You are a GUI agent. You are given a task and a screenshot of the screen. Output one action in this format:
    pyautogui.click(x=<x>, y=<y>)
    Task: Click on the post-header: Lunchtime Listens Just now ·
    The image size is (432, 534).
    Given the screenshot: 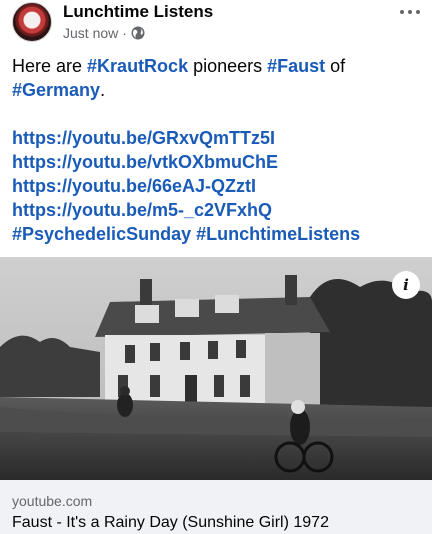 What is the action you would take?
    pyautogui.click(x=216, y=26)
    